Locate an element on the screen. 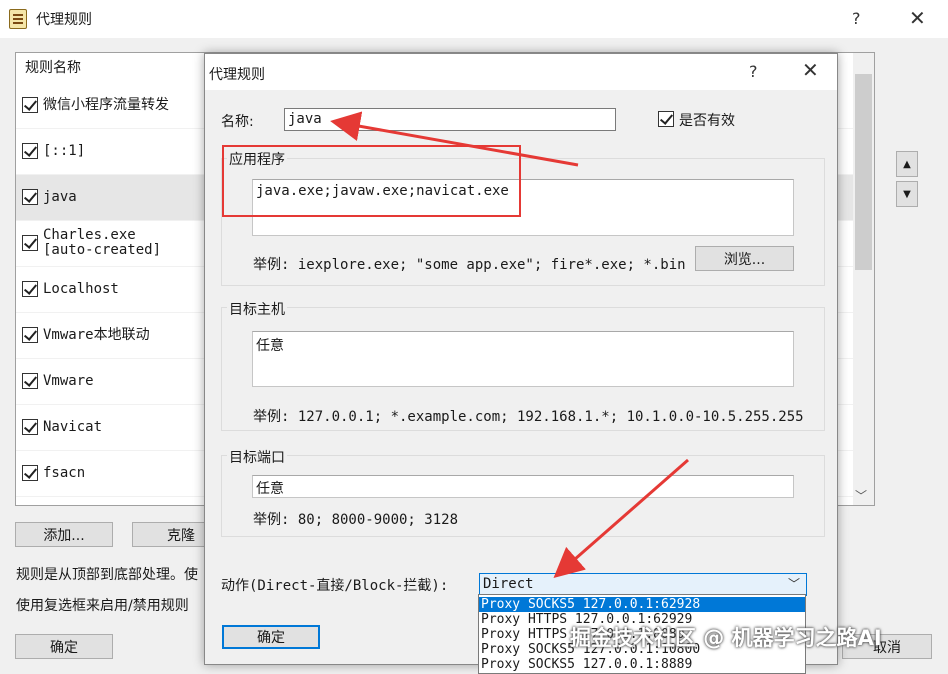 The height and width of the screenshot is (674, 948). arrow-to-name-field is located at coordinates (454, 139).